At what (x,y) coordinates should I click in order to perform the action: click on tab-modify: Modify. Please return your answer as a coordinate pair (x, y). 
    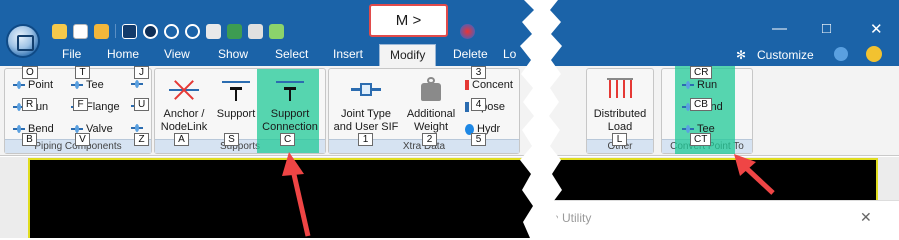
    Looking at the image, I should click on (408, 55).